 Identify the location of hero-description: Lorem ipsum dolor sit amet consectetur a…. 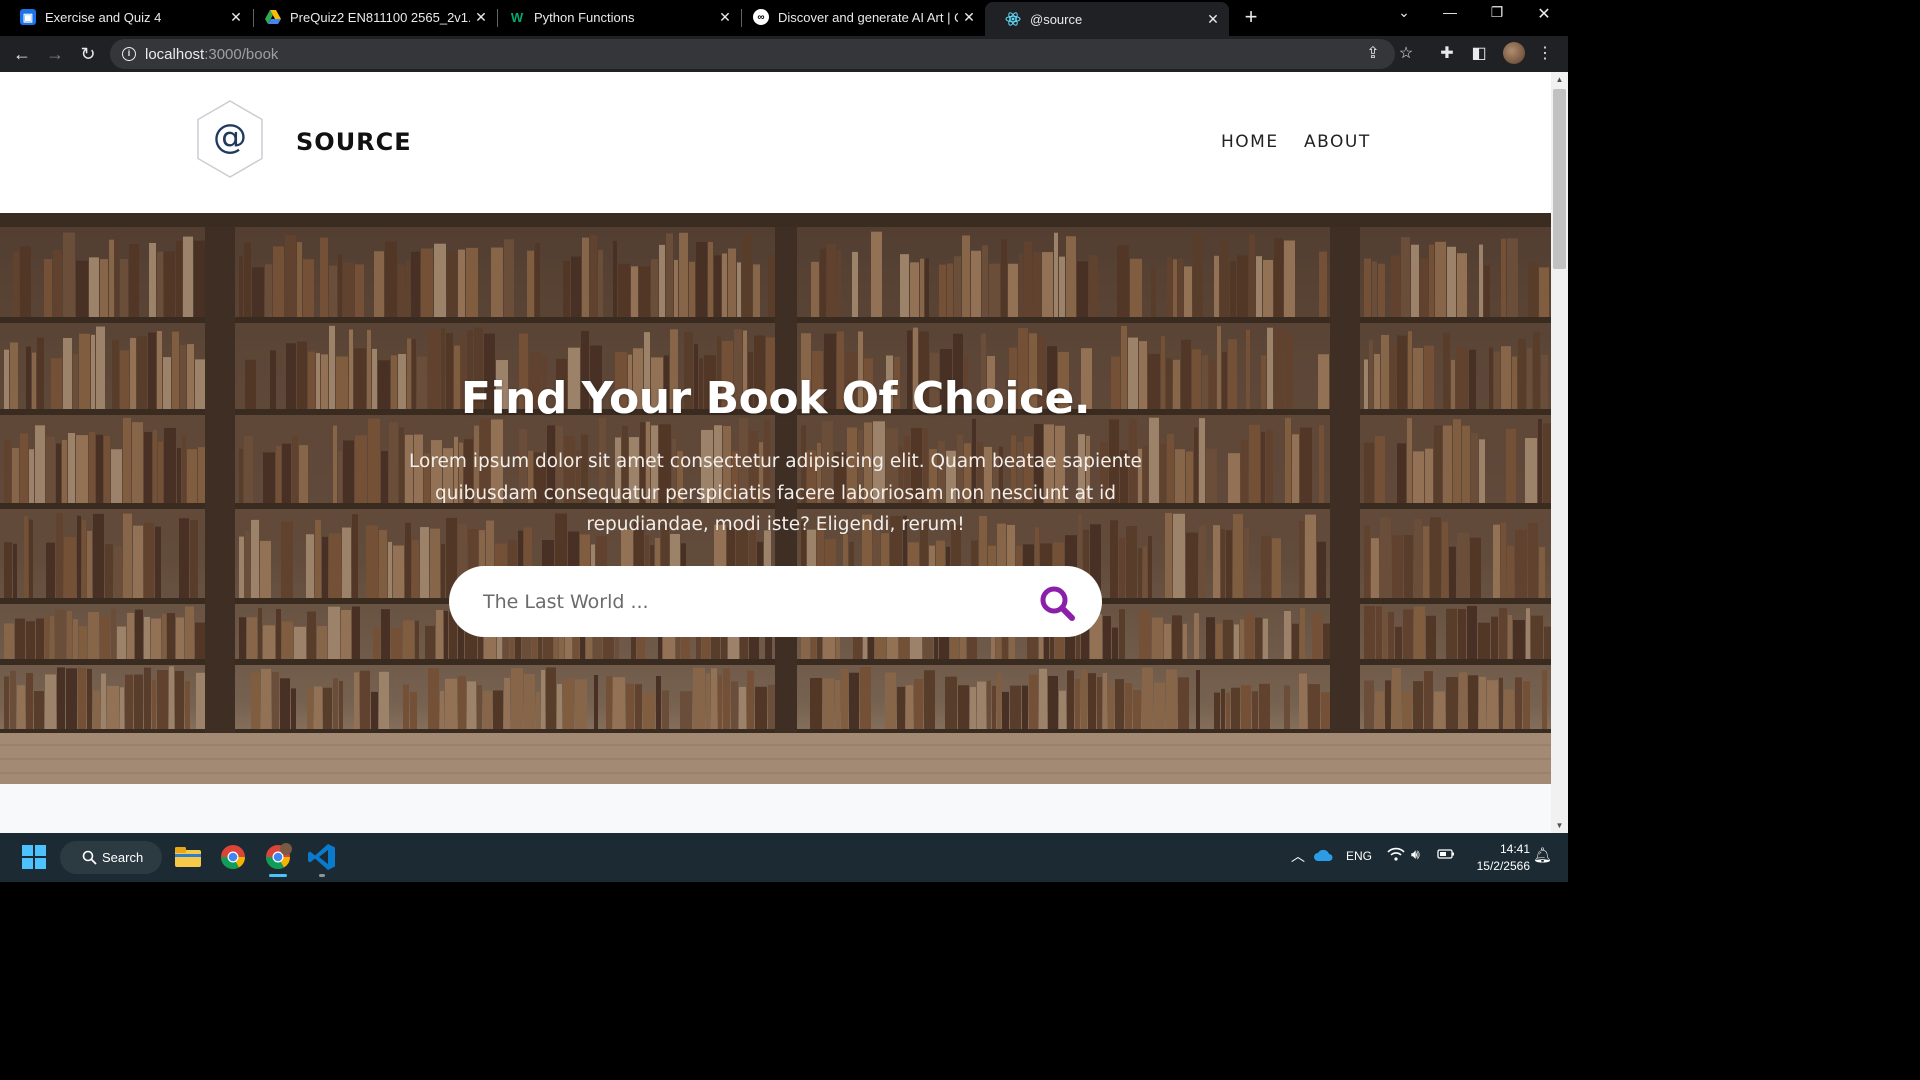
(775, 493).